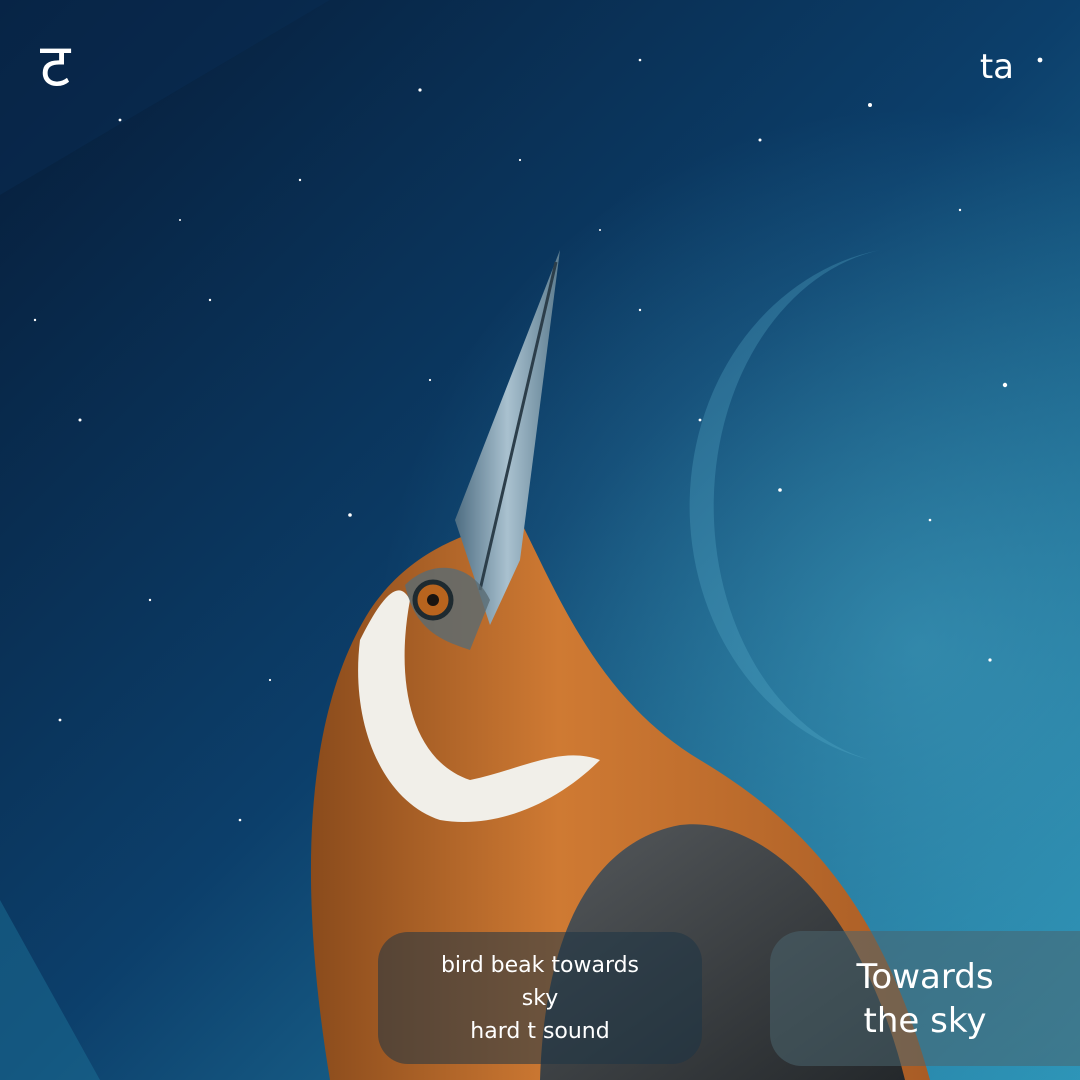 The width and height of the screenshot is (1080, 1080). What do you see at coordinates (925, 998) in the screenshot?
I see `meaning-card: Towards the sky` at bounding box center [925, 998].